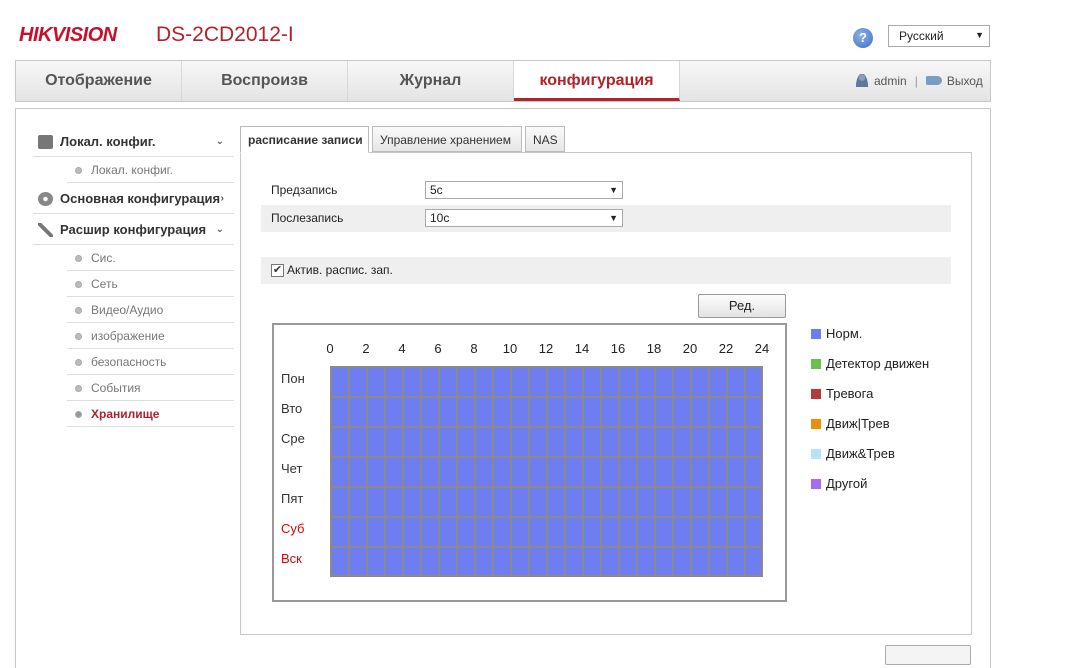 The height and width of the screenshot is (668, 1076). What do you see at coordinates (116, 388) in the screenshot?
I see `sidebar-item-label: События` at bounding box center [116, 388].